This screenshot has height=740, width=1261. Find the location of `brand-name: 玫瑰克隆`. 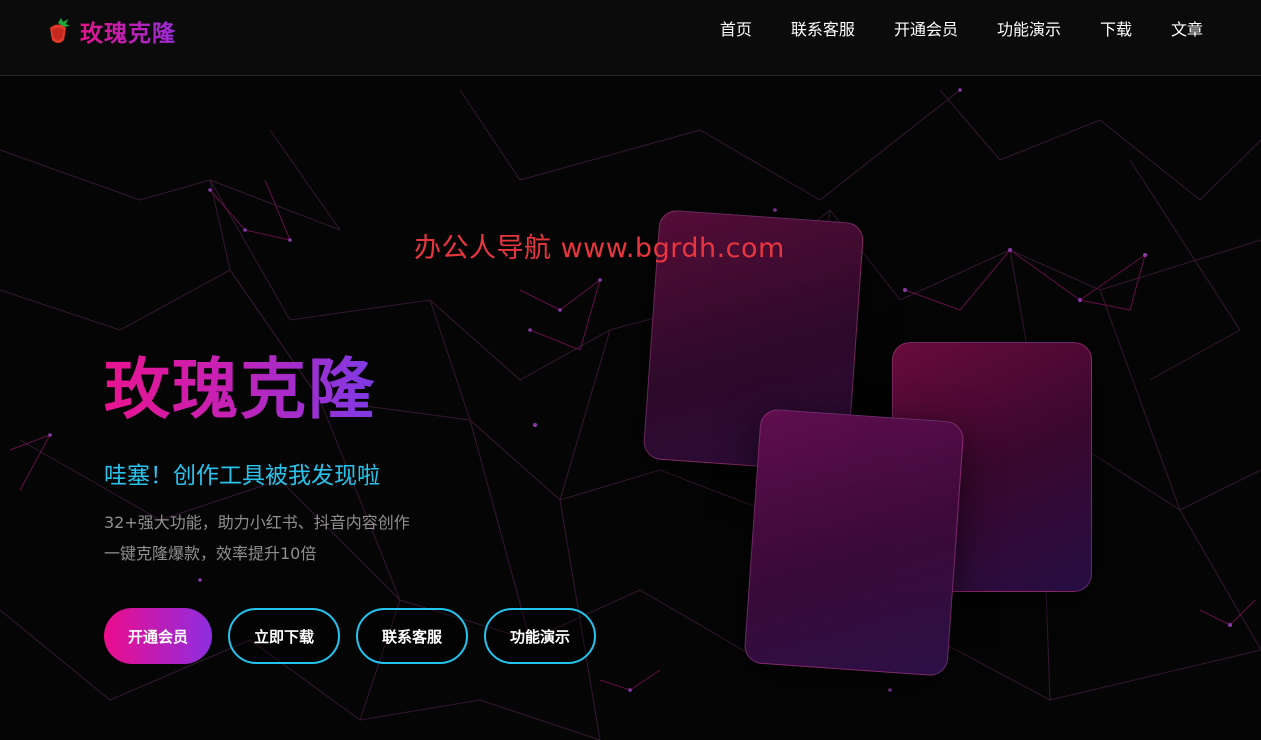

brand-name: 玫瑰克隆 is located at coordinates (128, 31).